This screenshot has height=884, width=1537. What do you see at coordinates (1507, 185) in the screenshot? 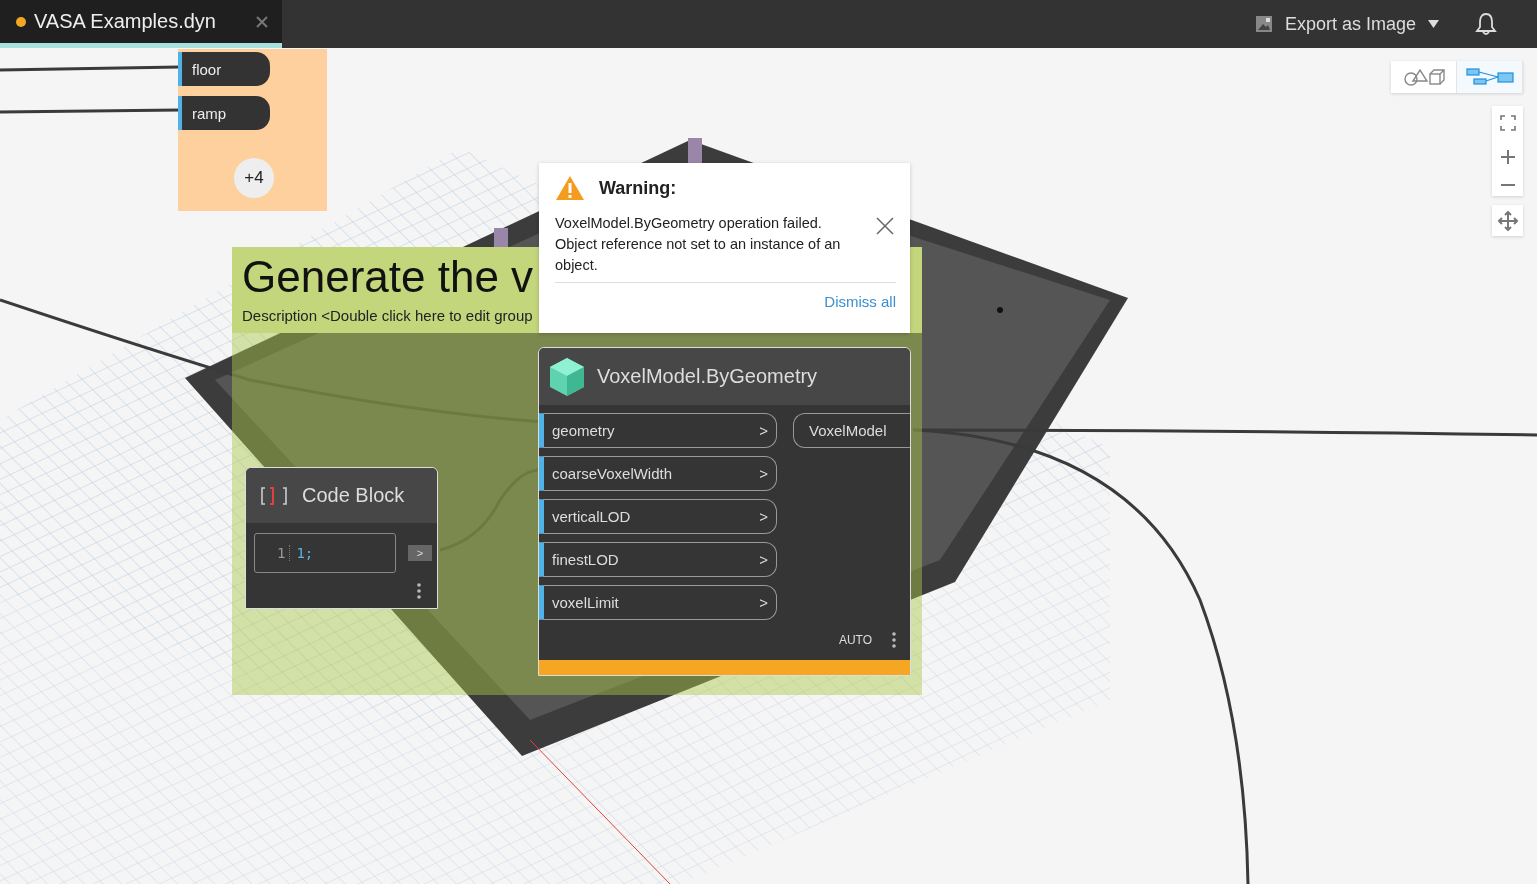
I see `zoom-out-icon` at bounding box center [1507, 185].